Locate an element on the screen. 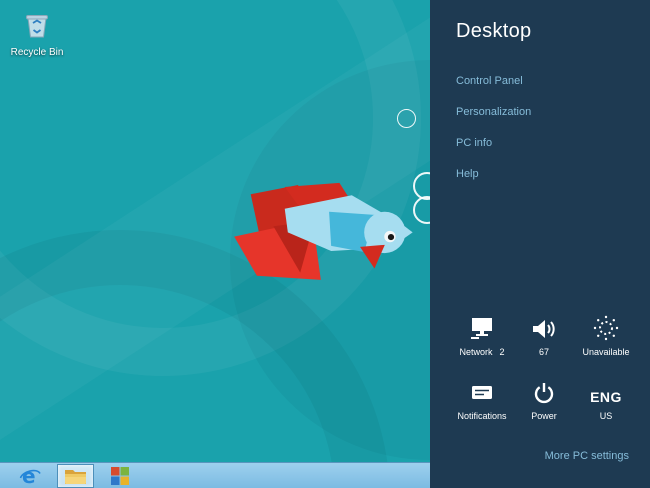 The width and height of the screenshot is (650, 488). tile-network: Network 2 is located at coordinates (482, 337).